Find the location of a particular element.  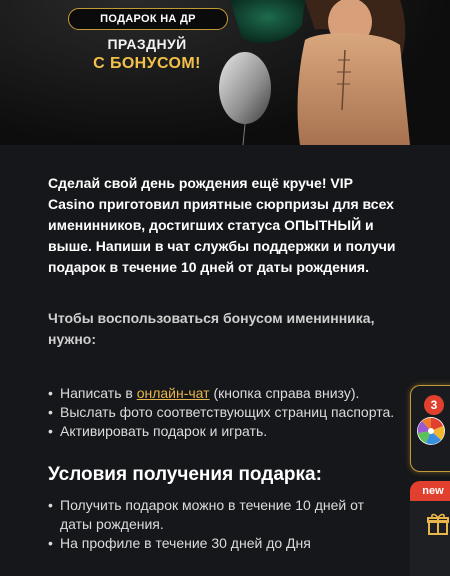

banner-title-line2: С БОНУСОМ! is located at coordinates (147, 63).